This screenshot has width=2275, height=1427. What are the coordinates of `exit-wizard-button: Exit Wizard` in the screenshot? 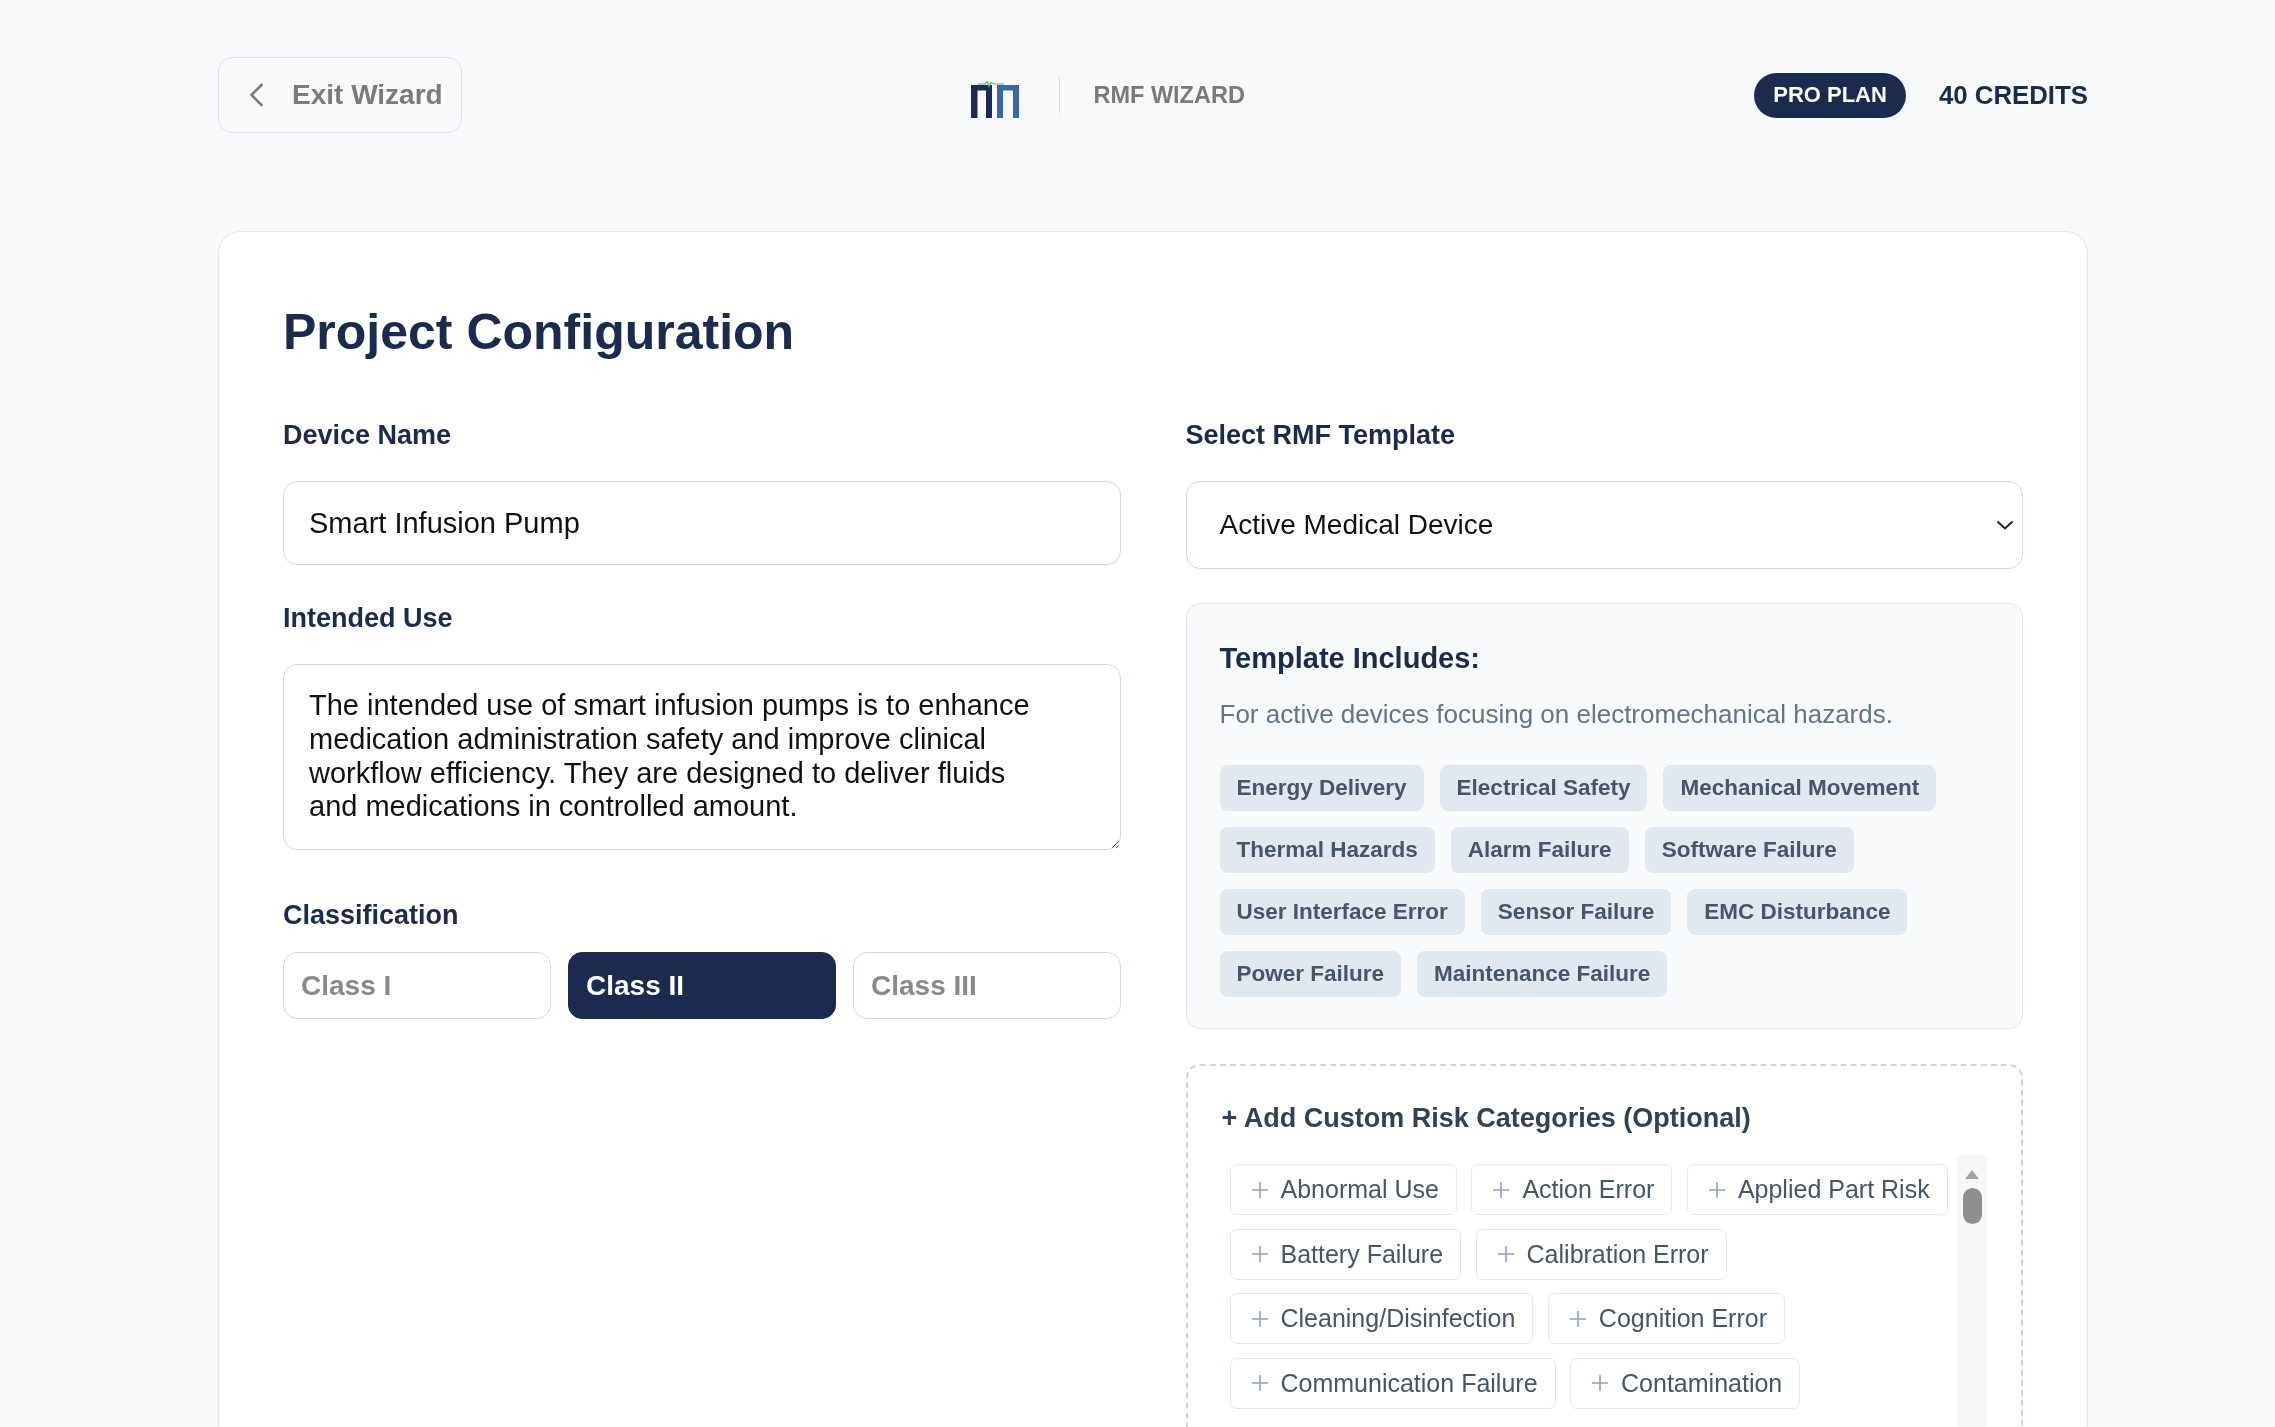 It's located at (340, 95).